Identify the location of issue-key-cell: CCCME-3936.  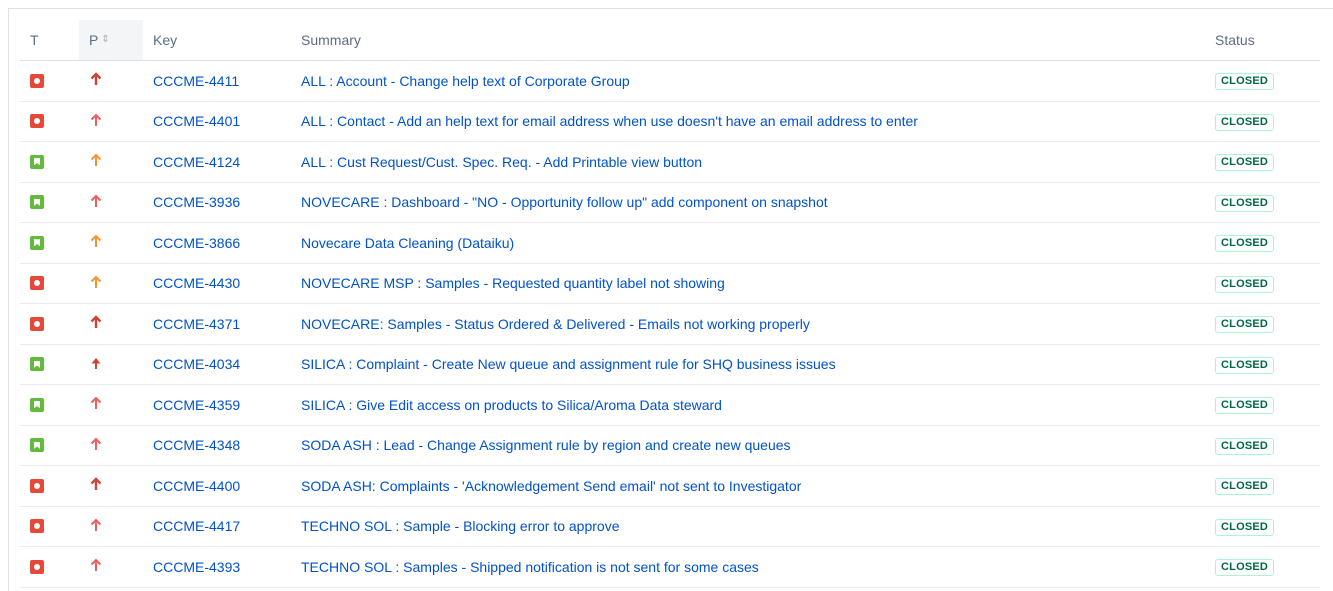
(217, 202).